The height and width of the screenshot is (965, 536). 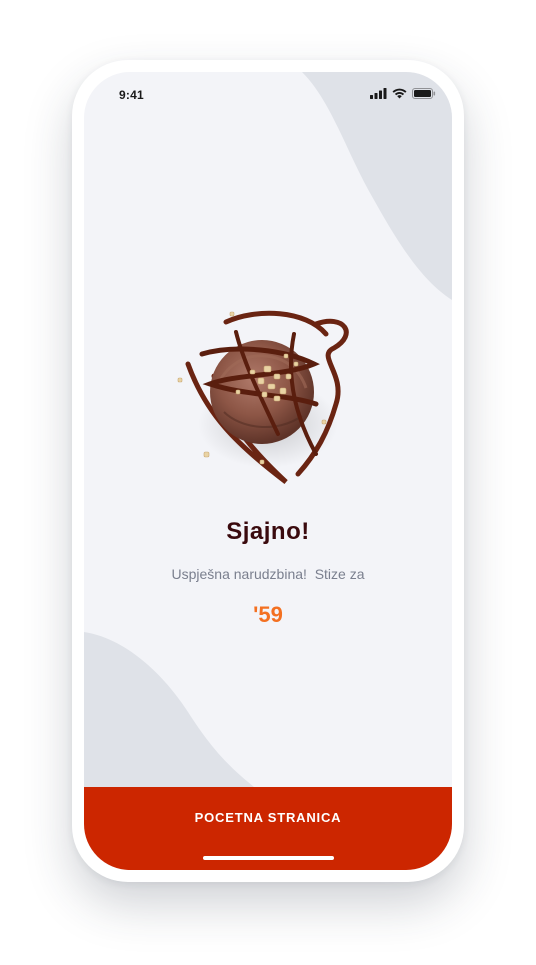 What do you see at coordinates (377, 186) in the screenshot?
I see `top-right-blob` at bounding box center [377, 186].